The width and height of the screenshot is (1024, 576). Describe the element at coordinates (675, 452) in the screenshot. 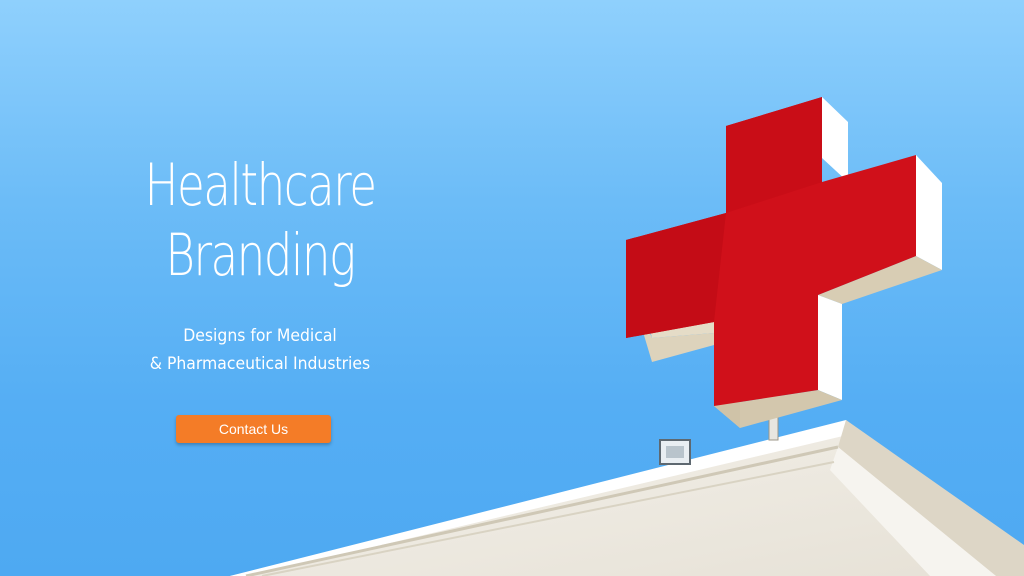

I see `roof-lamp` at that location.